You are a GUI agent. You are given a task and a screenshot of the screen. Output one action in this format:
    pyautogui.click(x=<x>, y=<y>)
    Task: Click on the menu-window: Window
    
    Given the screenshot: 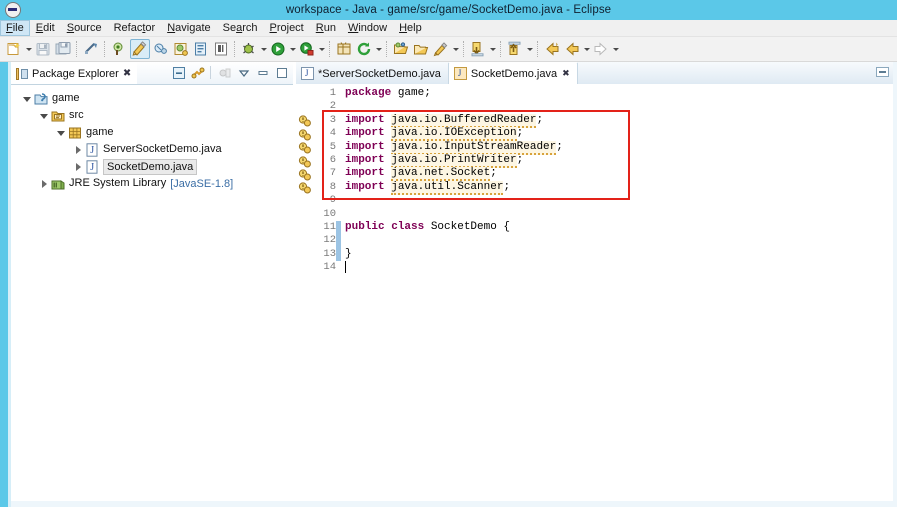 What is the action you would take?
    pyautogui.click(x=367, y=28)
    